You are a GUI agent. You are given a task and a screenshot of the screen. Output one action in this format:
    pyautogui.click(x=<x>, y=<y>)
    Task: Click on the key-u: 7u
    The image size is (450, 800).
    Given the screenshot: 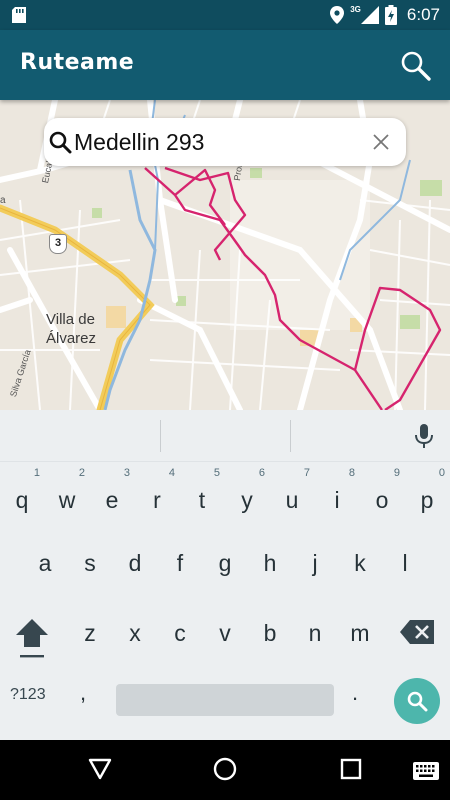 What is the action you would take?
    pyautogui.click(x=292, y=497)
    